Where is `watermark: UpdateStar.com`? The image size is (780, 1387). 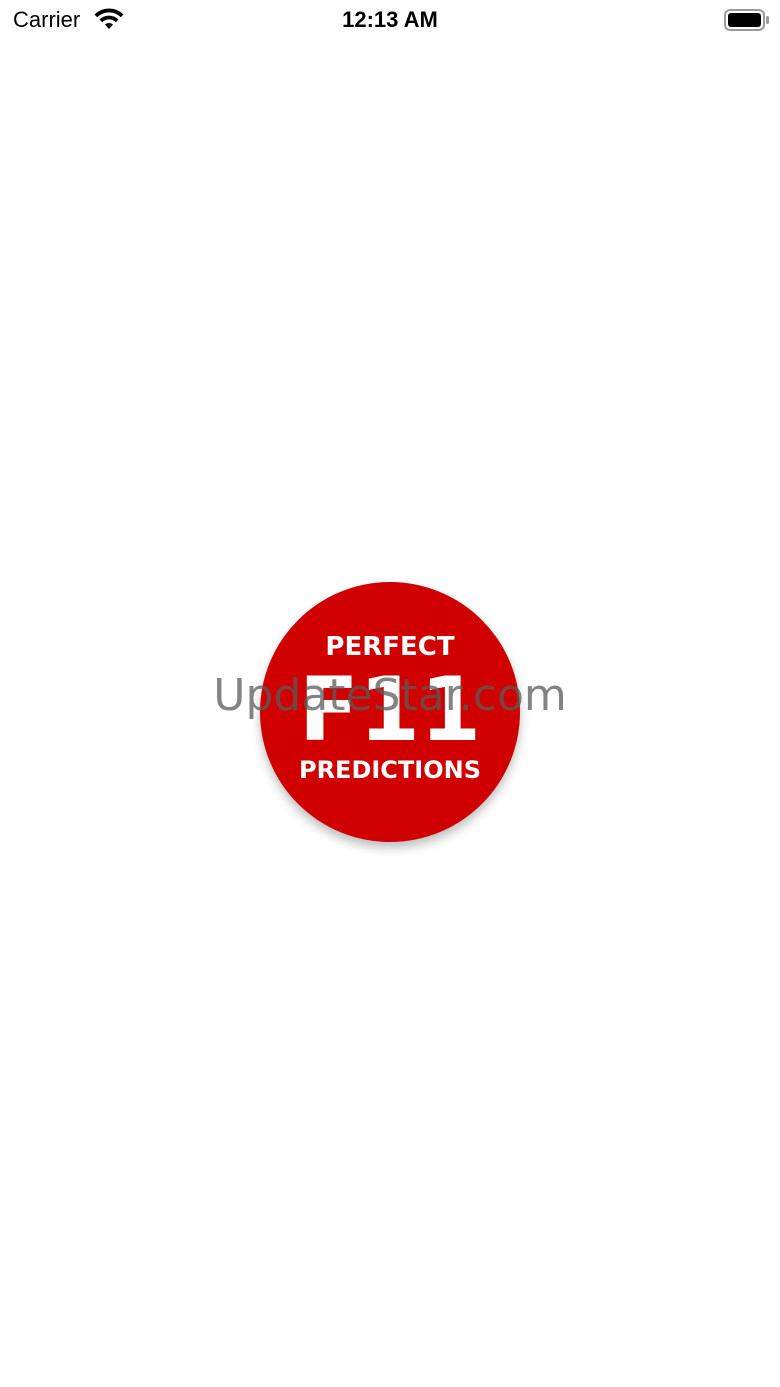
watermark: UpdateStar.com is located at coordinates (390, 695).